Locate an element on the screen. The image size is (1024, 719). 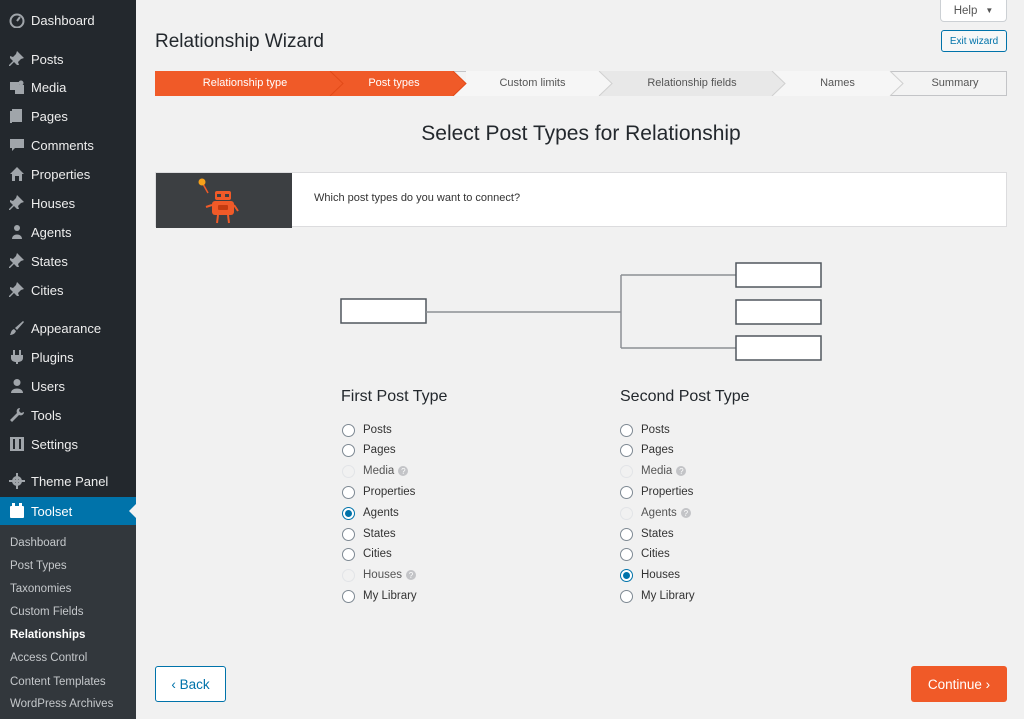
sidebar-item-states: States is located at coordinates (68, 261).